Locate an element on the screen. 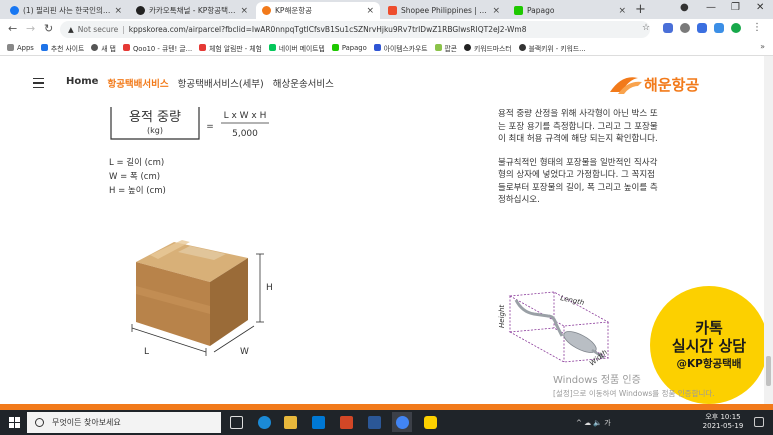 The width and height of the screenshot is (773, 435). back-icon: ← is located at coordinates (12, 28).